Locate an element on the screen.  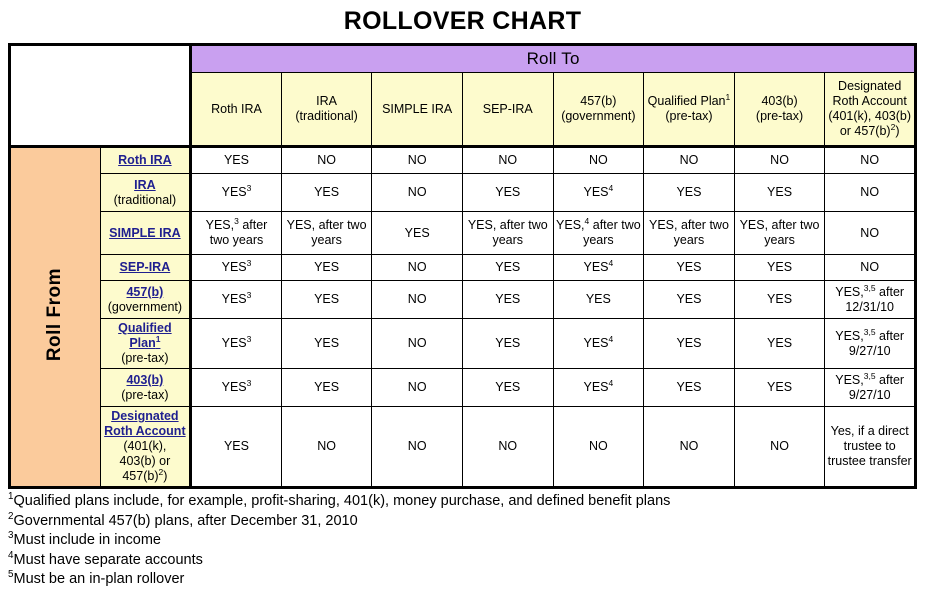
cell-r6-c2: YES is located at coordinates (326, 343).